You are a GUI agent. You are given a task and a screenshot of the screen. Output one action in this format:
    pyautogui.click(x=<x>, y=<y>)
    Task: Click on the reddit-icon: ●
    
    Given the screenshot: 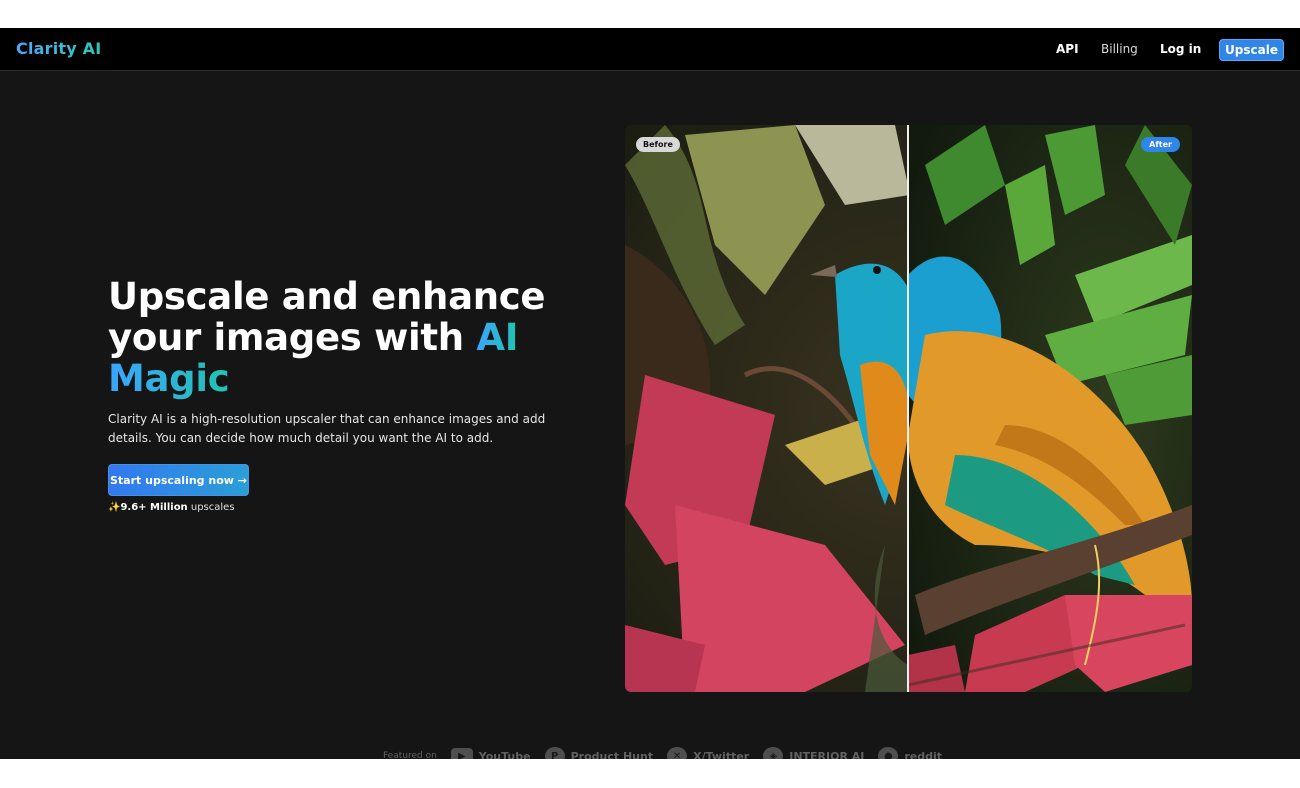 What is the action you would take?
    pyautogui.click(x=888, y=753)
    